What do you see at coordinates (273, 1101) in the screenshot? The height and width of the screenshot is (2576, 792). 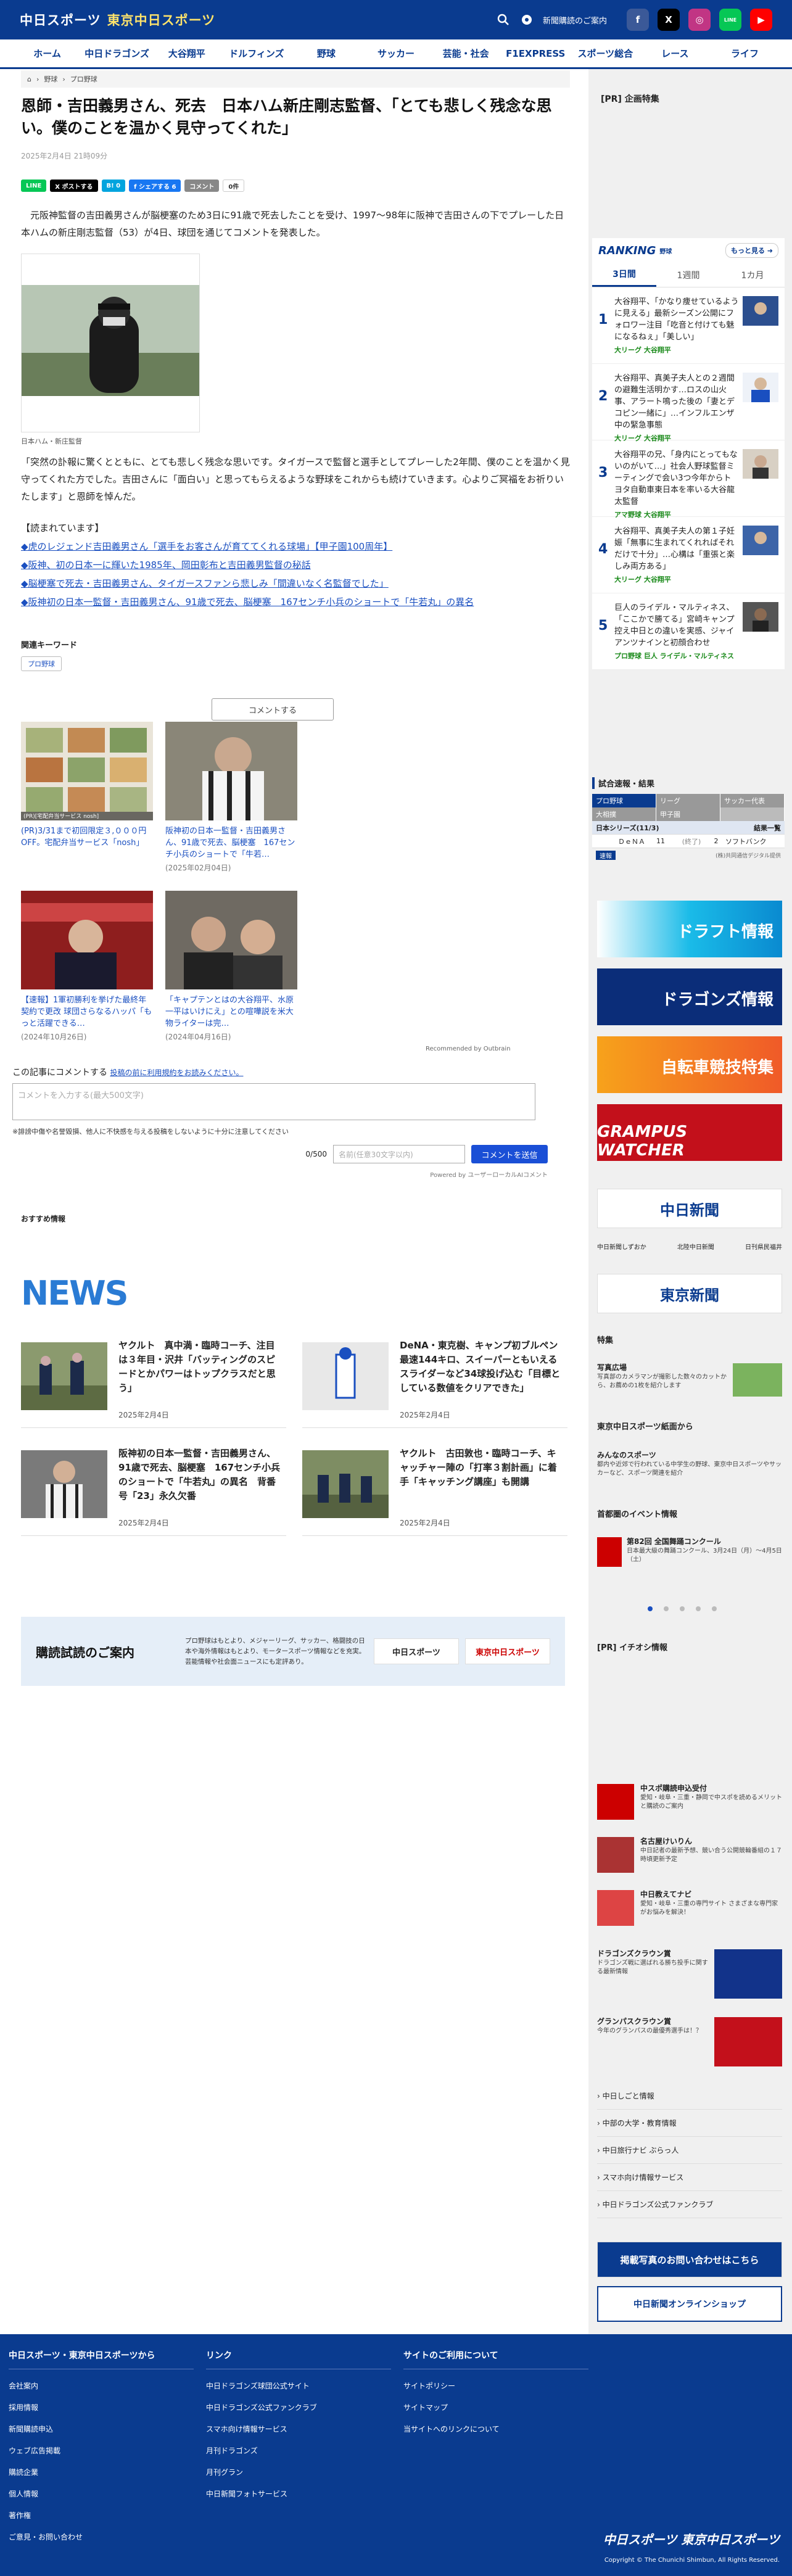 I see `comment-textarea: コメントを入力する(最大500文字)` at bounding box center [273, 1101].